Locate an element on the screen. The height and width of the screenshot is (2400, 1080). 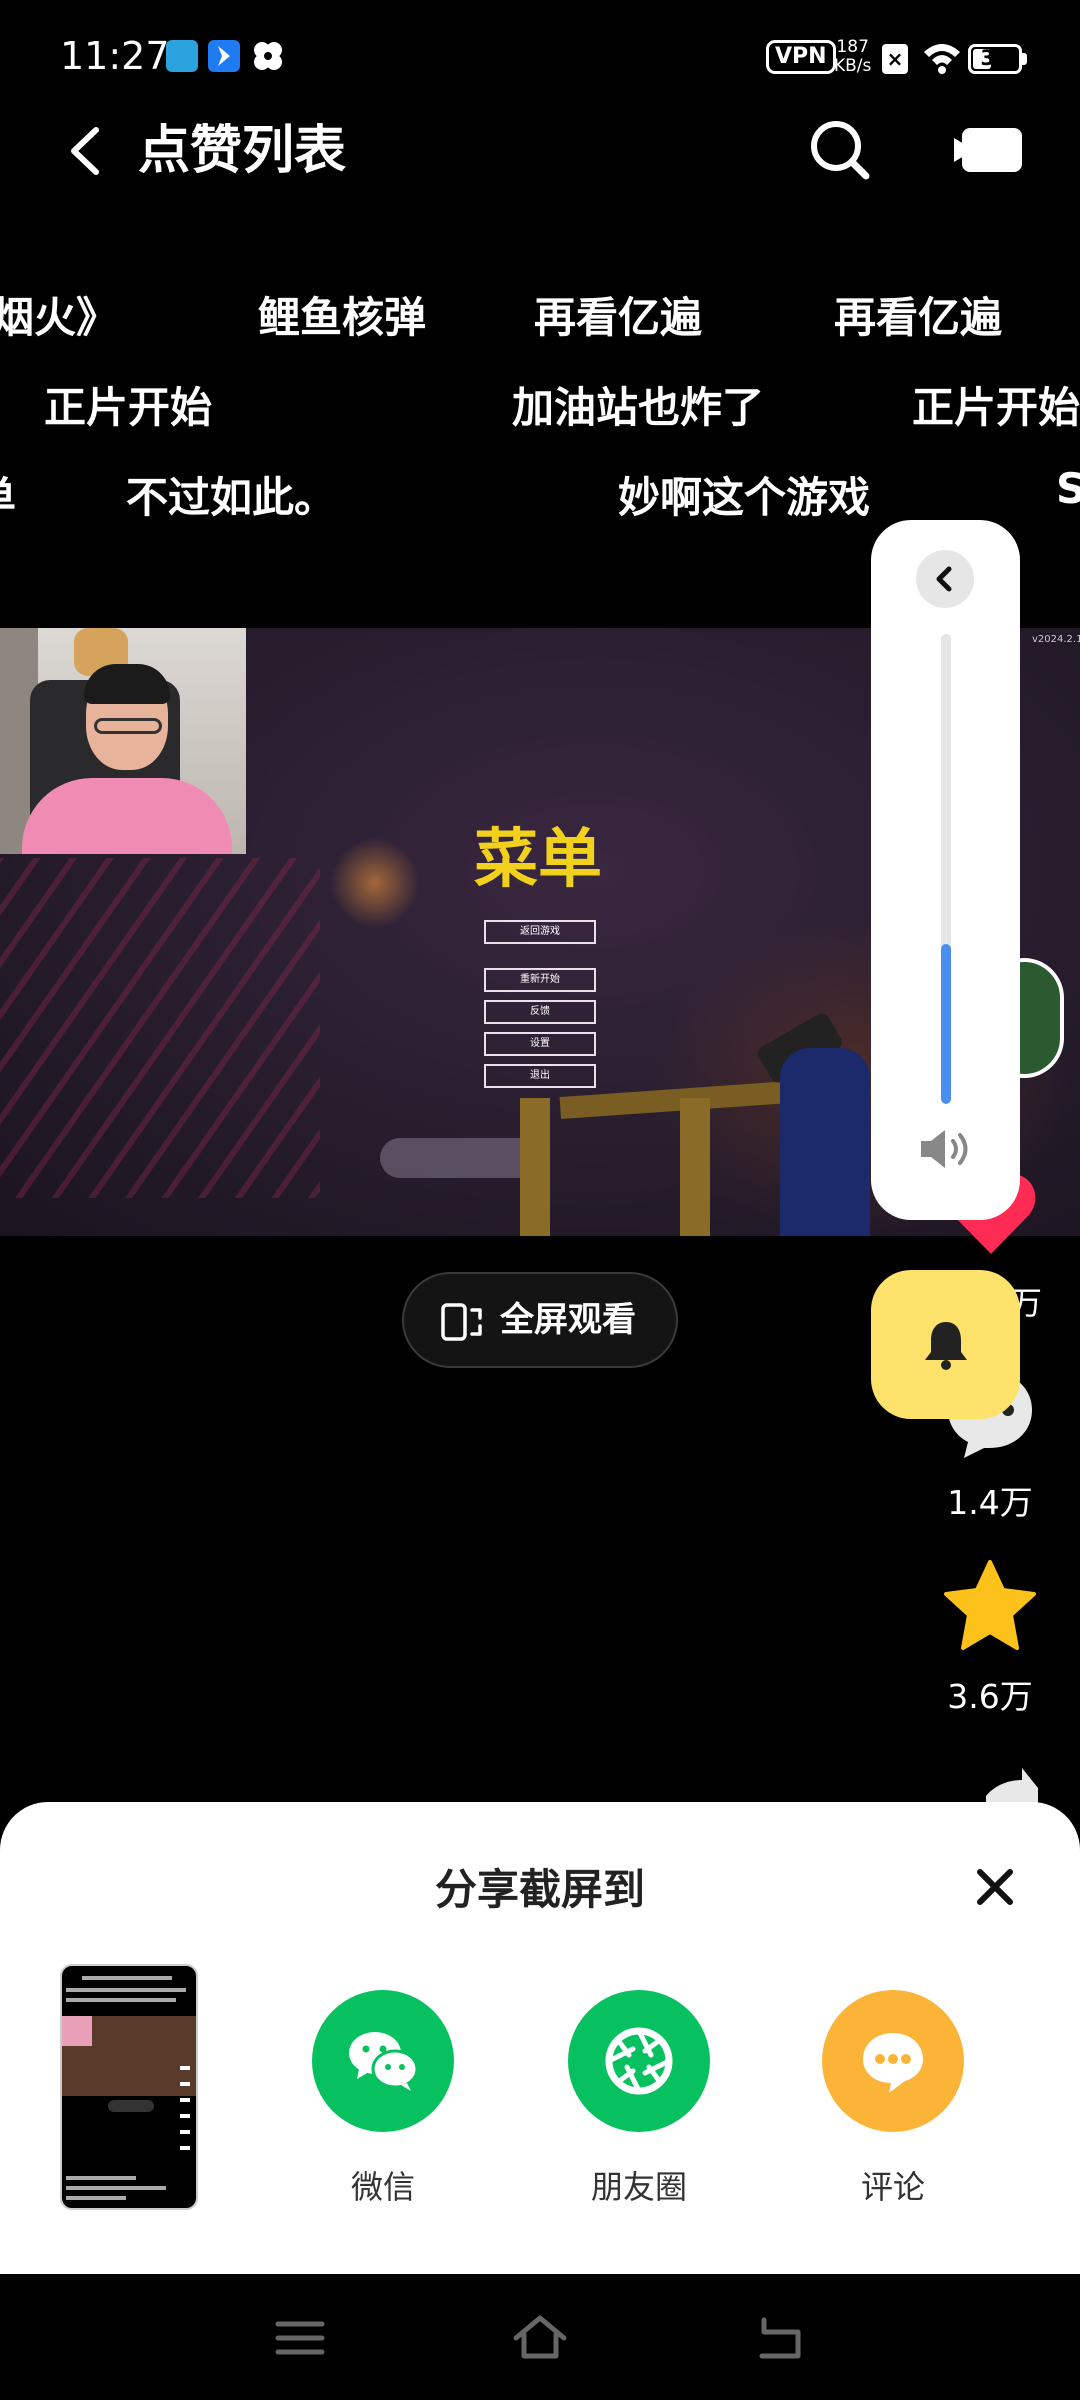
streamer-webcam is located at coordinates (123, 741).